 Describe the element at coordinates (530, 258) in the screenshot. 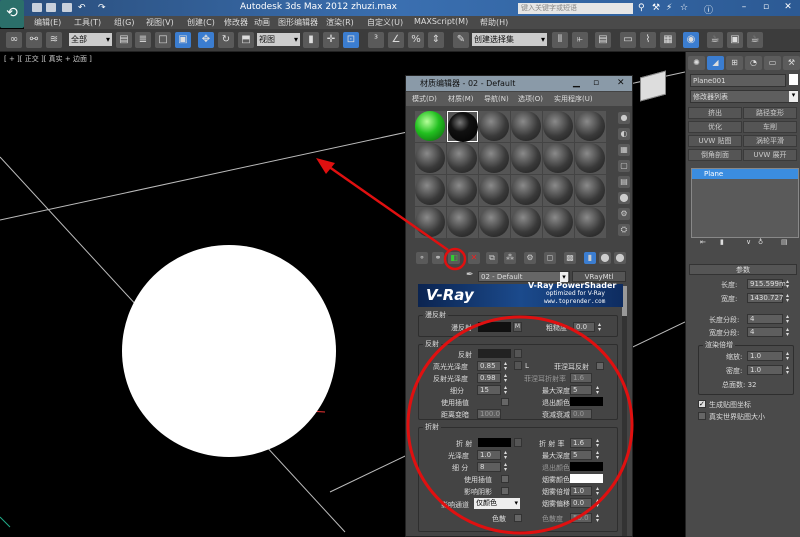

I see `put-to-library-icon: ⚙` at that location.